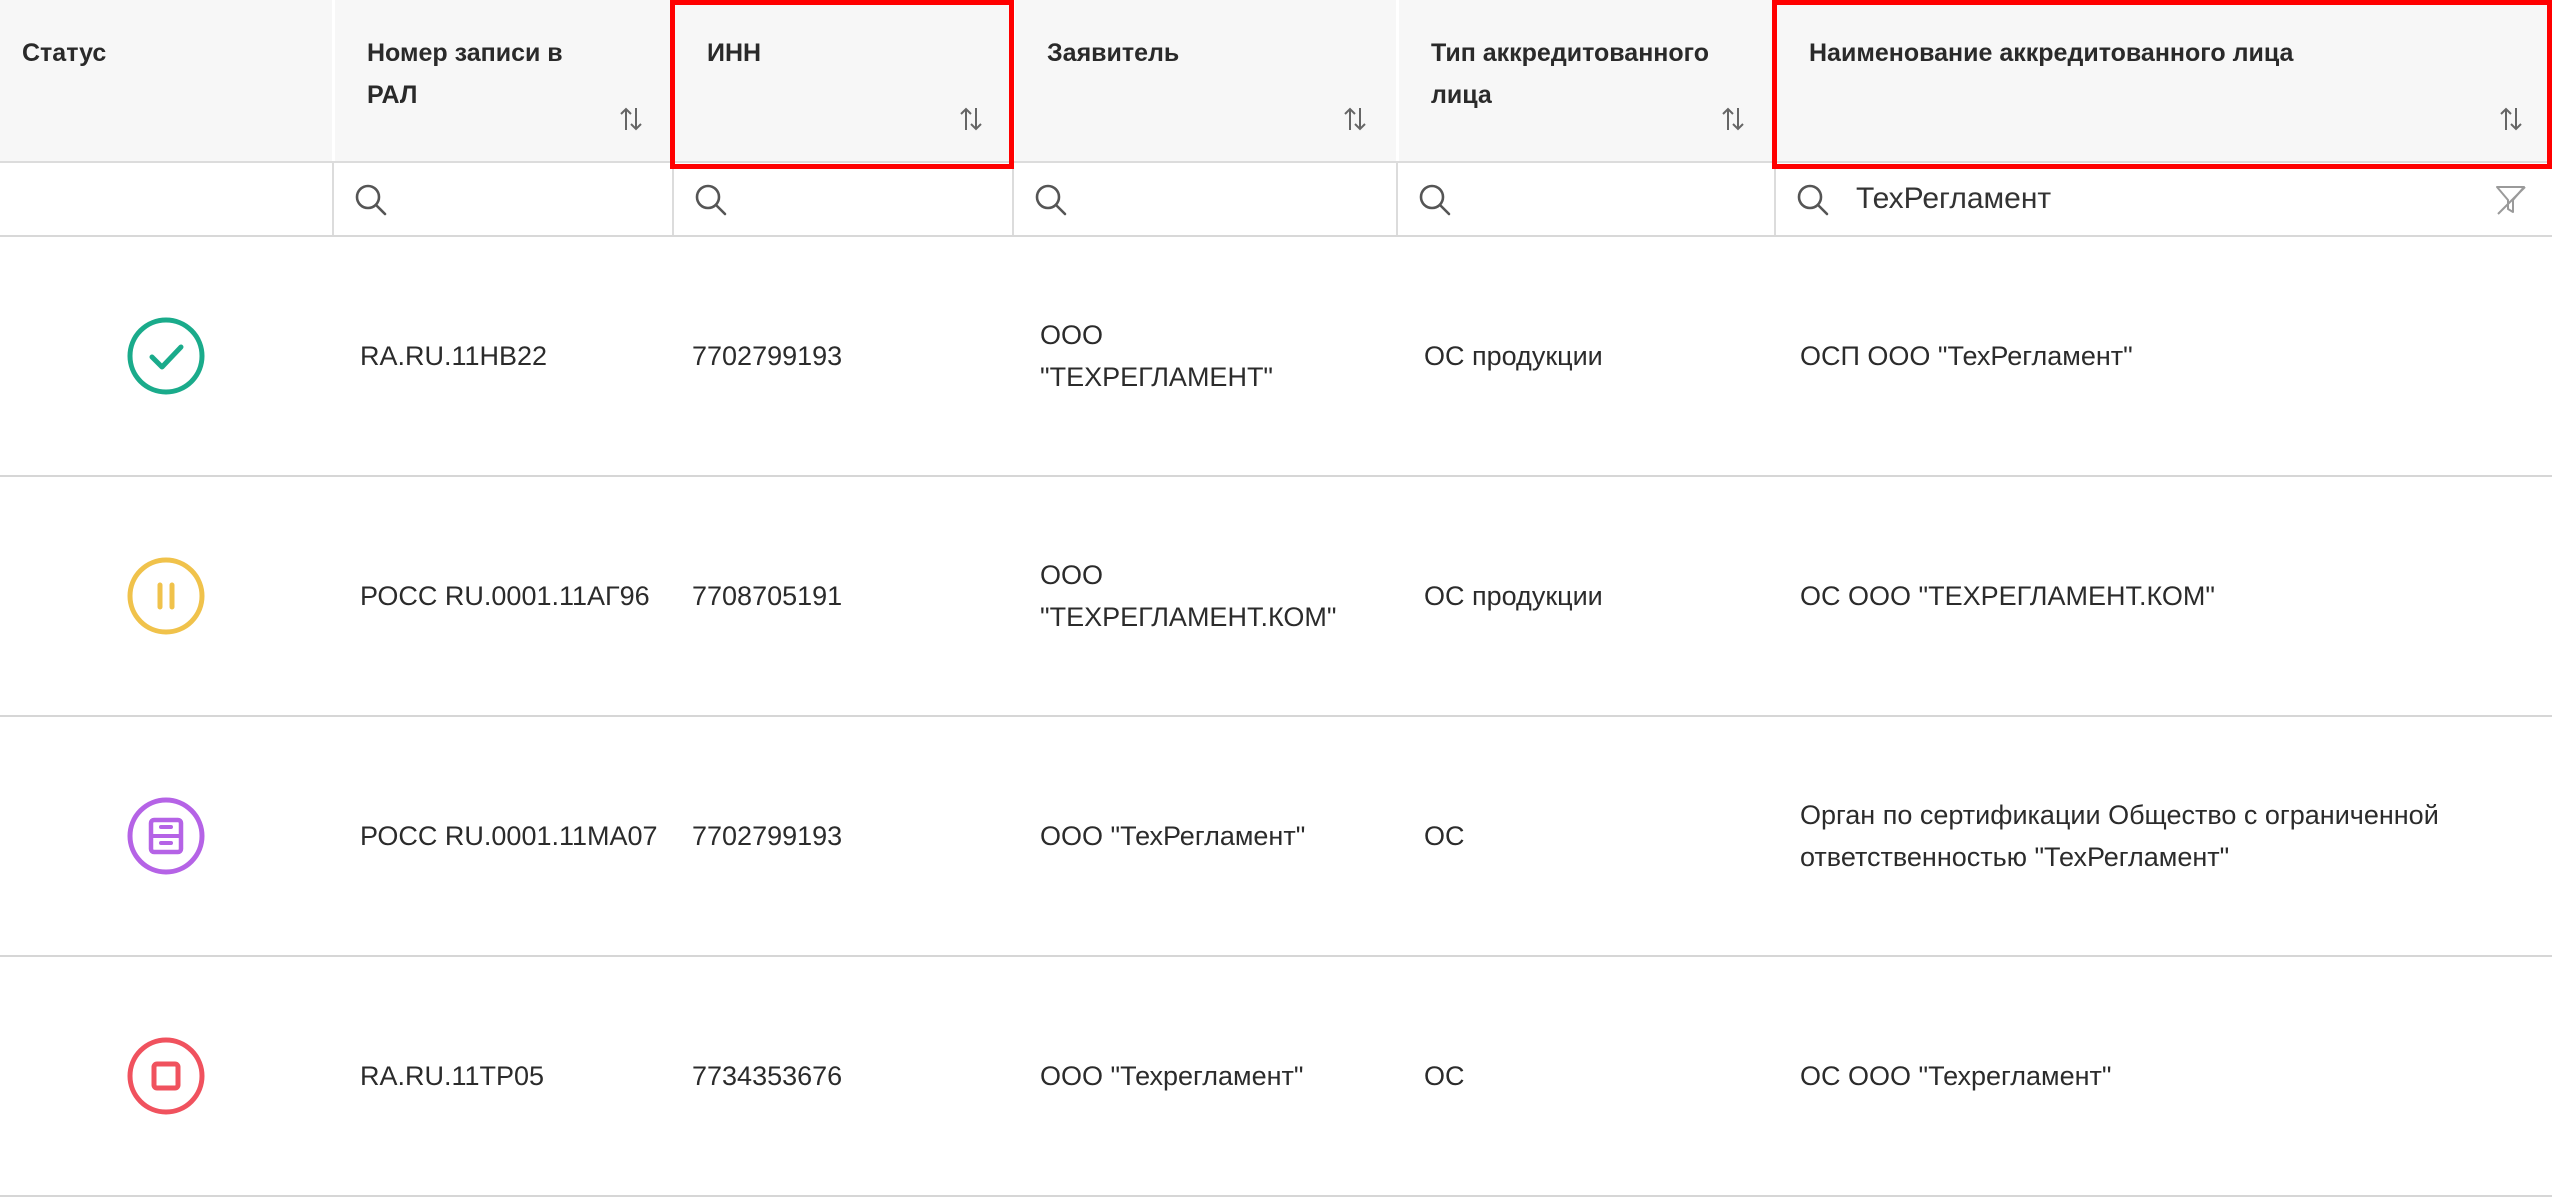  Describe the element at coordinates (2163, 356) in the screenshot. I see `entity-name-cell: ОСП ООО "ТехРегламент"` at that location.